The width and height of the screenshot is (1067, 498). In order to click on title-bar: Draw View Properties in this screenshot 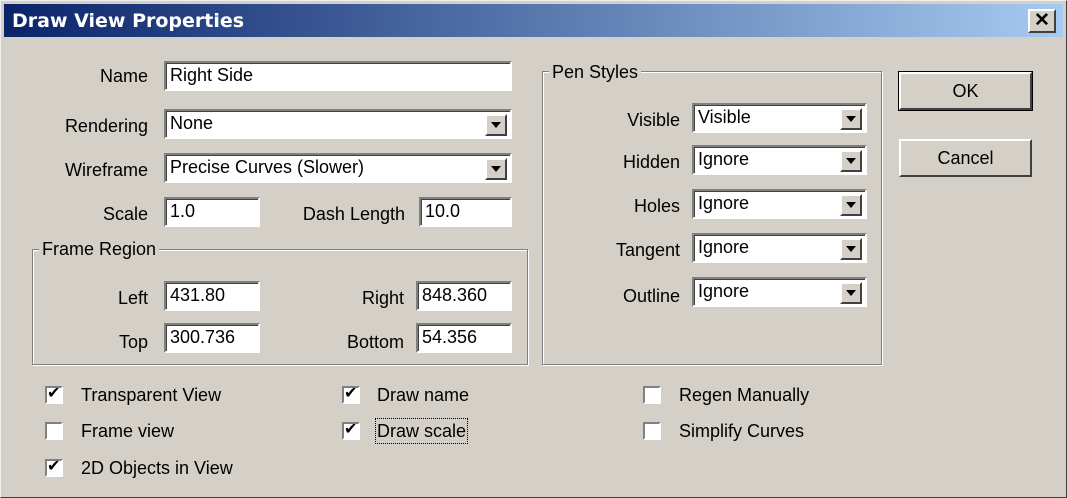, I will do `click(533, 20)`.